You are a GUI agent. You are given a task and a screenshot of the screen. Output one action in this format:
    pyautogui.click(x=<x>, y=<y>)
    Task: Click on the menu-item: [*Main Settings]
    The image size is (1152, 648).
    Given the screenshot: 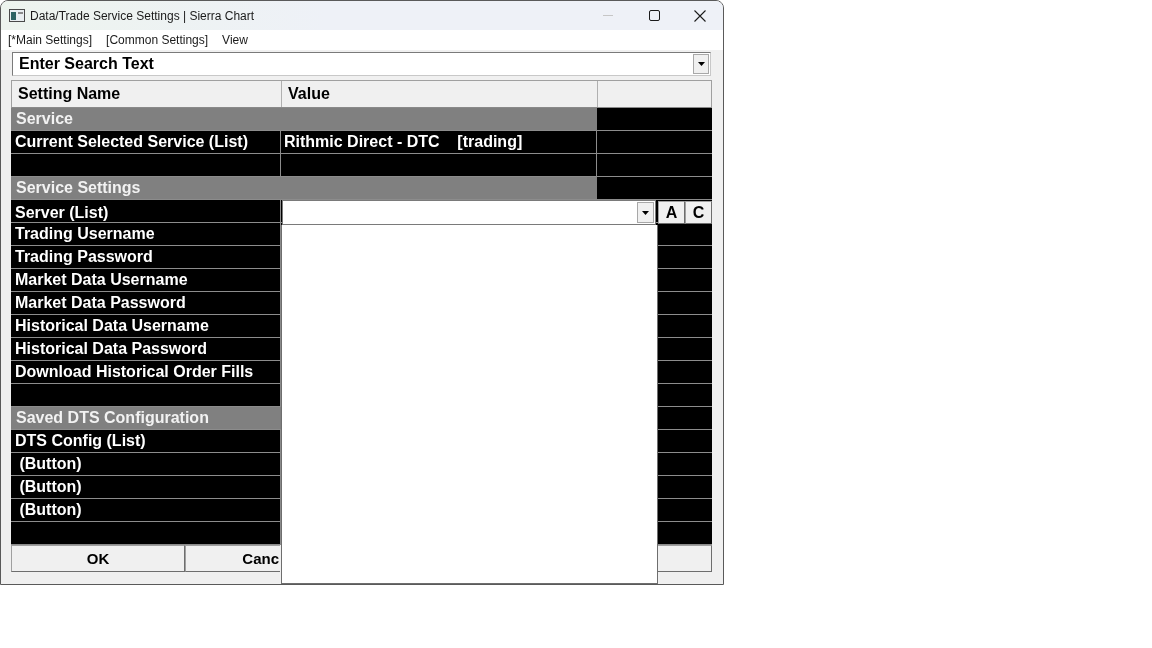 What is the action you would take?
    pyautogui.click(x=50, y=40)
    